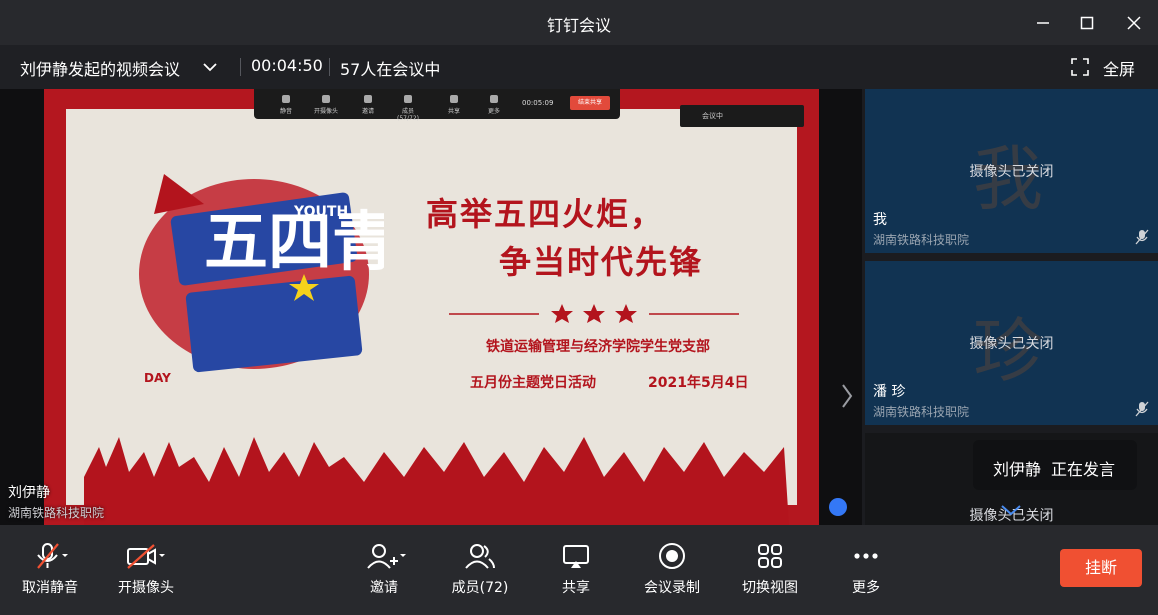 Image resolution: width=1158 pixels, height=615 pixels. I want to click on participant-name: 潘 珍, so click(889, 392).